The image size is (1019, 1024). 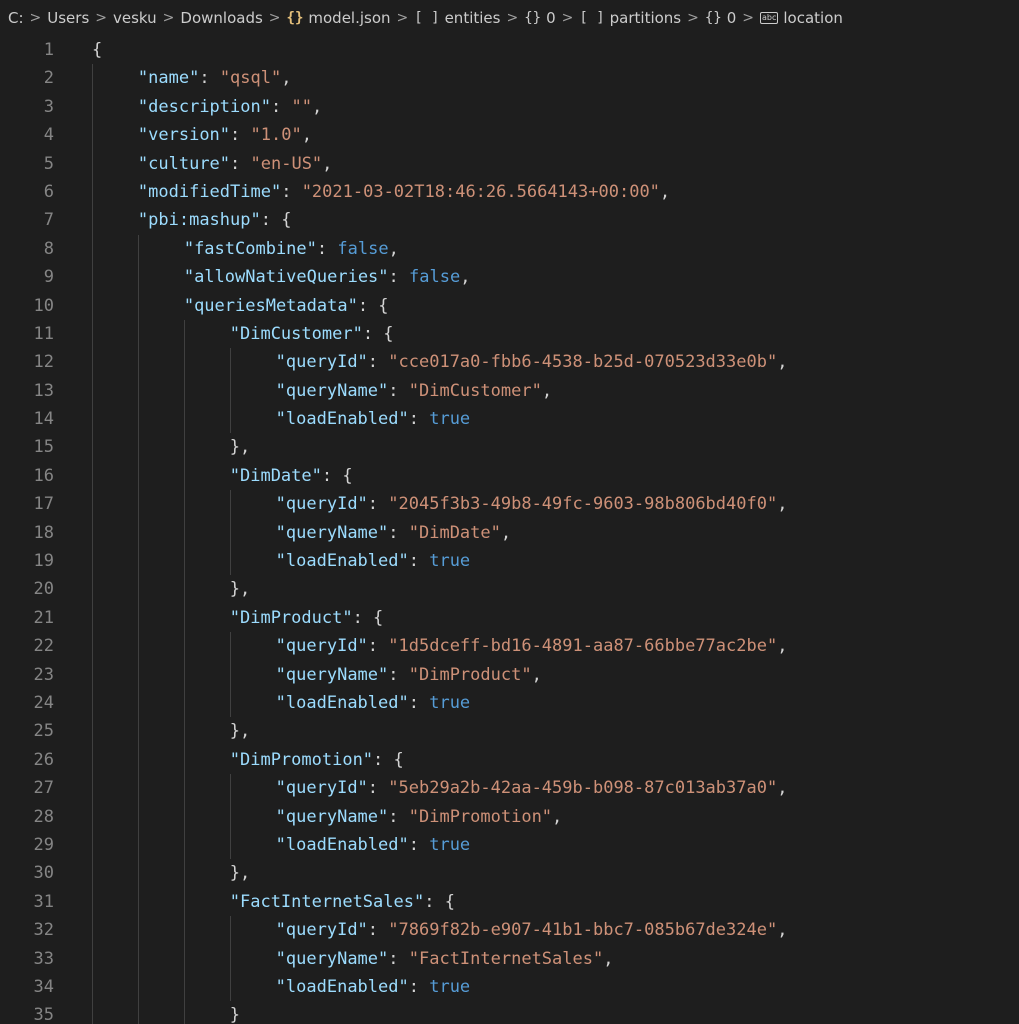 What do you see at coordinates (457, 18) in the screenshot?
I see `breadcrumb-item: [ ] entities` at bounding box center [457, 18].